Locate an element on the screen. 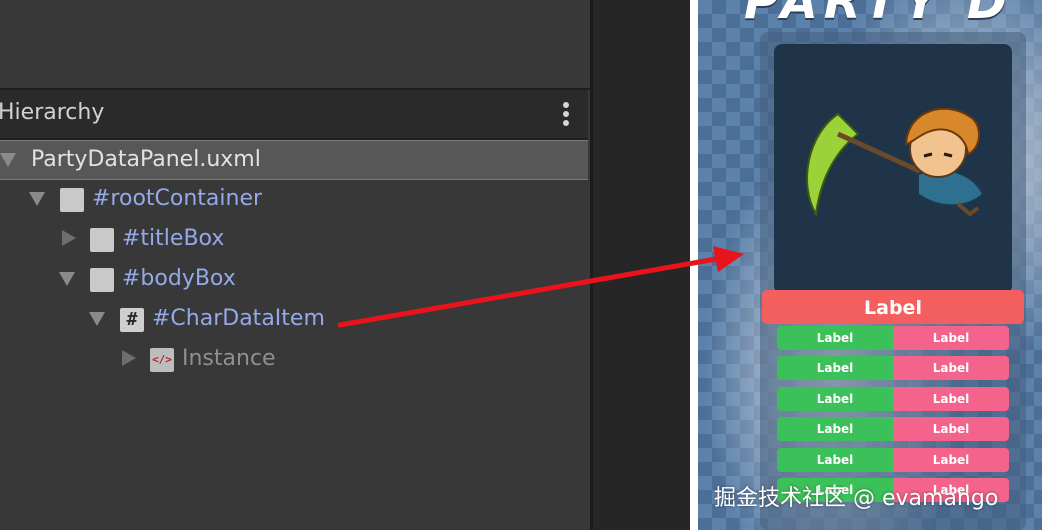 The width and height of the screenshot is (1042, 530). tree-item-label: PartyDataPanel.uxml is located at coordinates (146, 159).